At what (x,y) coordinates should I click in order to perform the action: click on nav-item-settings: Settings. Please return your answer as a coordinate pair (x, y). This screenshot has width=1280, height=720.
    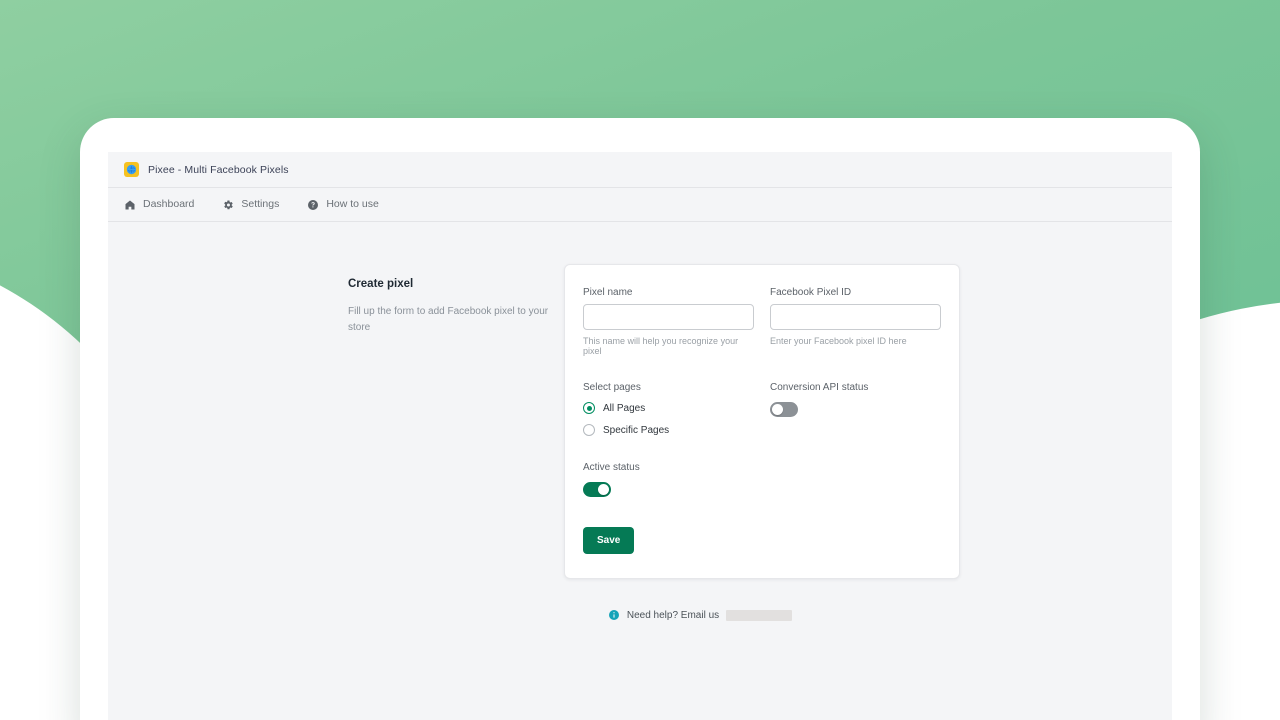
    Looking at the image, I should click on (250, 205).